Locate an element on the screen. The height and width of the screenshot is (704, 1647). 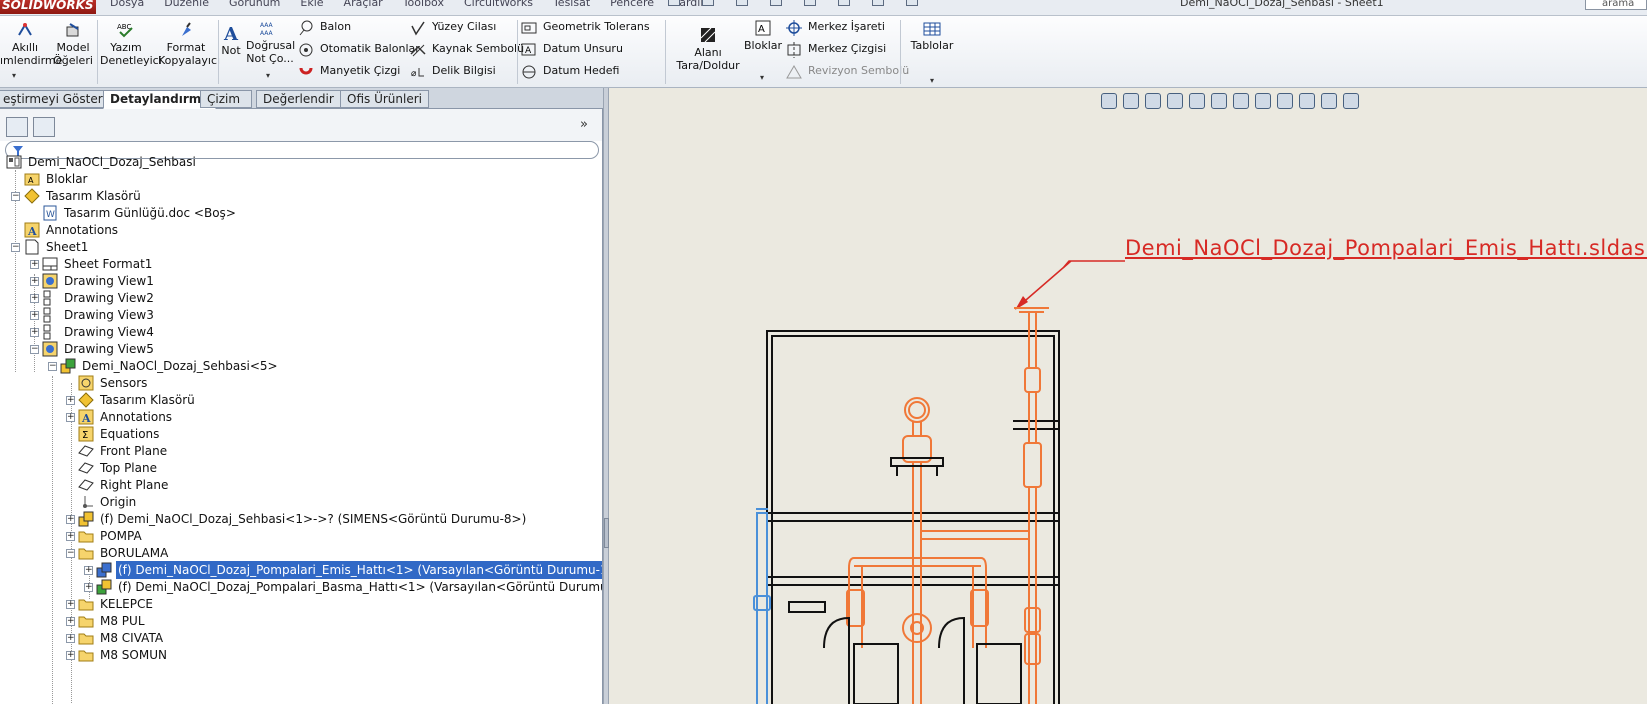
menu-circuitworks: CircuitWorks is located at coordinates (498, 5).